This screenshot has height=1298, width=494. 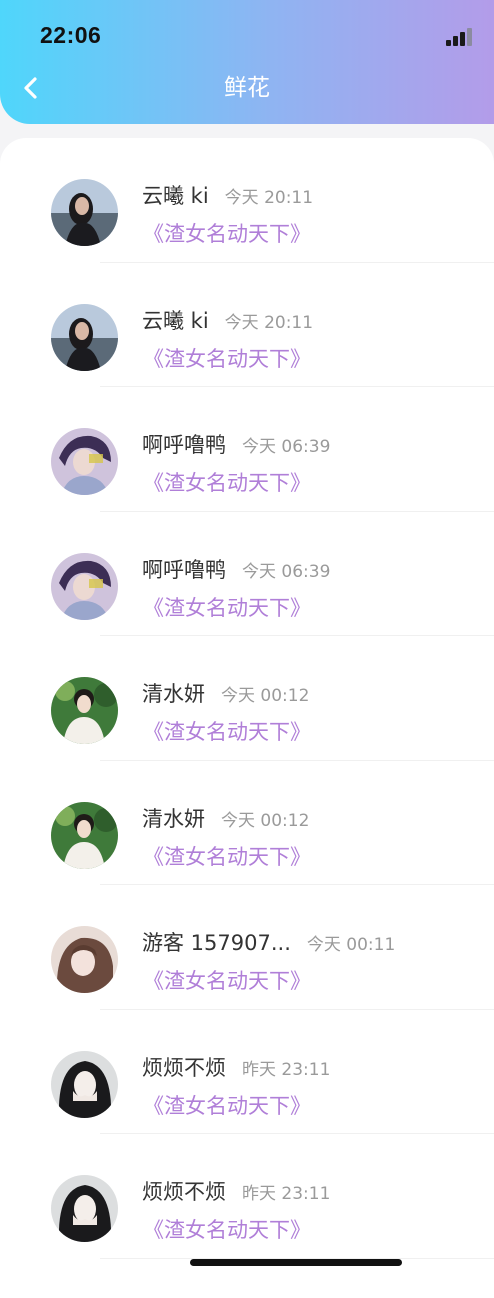 I want to click on timestamp: 今天 00:11, so click(x=351, y=945).